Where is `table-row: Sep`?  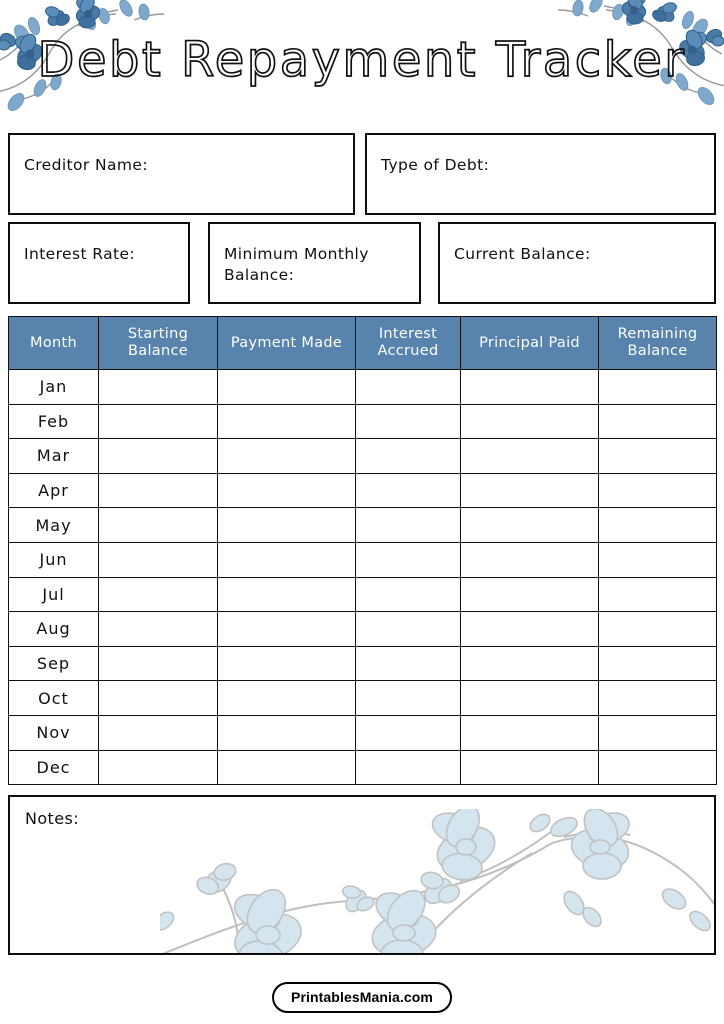 table-row: Sep is located at coordinates (362, 663).